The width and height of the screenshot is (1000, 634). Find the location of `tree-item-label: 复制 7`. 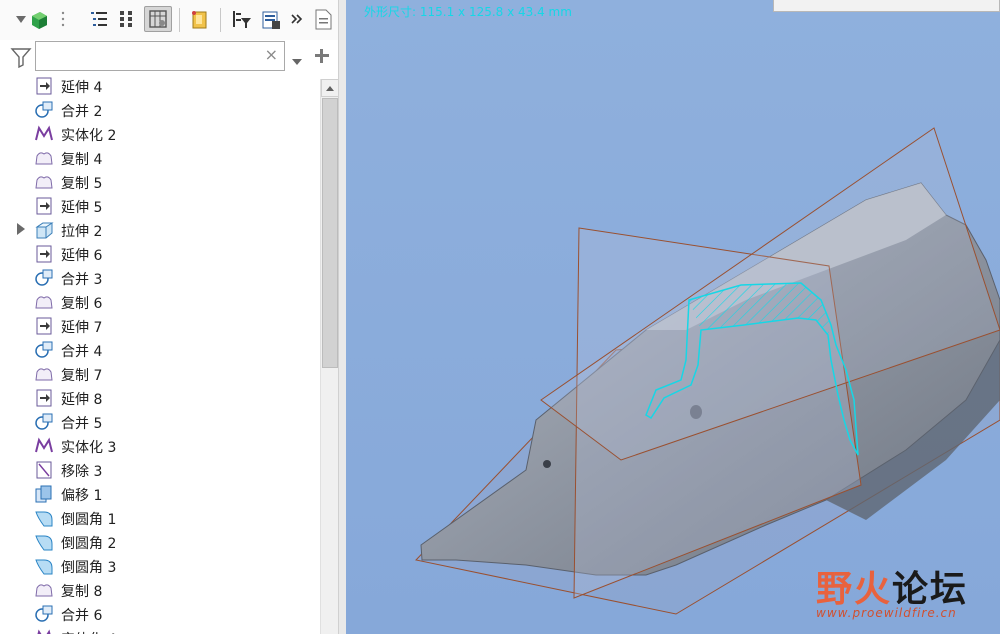

tree-item-label: 复制 7 is located at coordinates (82, 376).